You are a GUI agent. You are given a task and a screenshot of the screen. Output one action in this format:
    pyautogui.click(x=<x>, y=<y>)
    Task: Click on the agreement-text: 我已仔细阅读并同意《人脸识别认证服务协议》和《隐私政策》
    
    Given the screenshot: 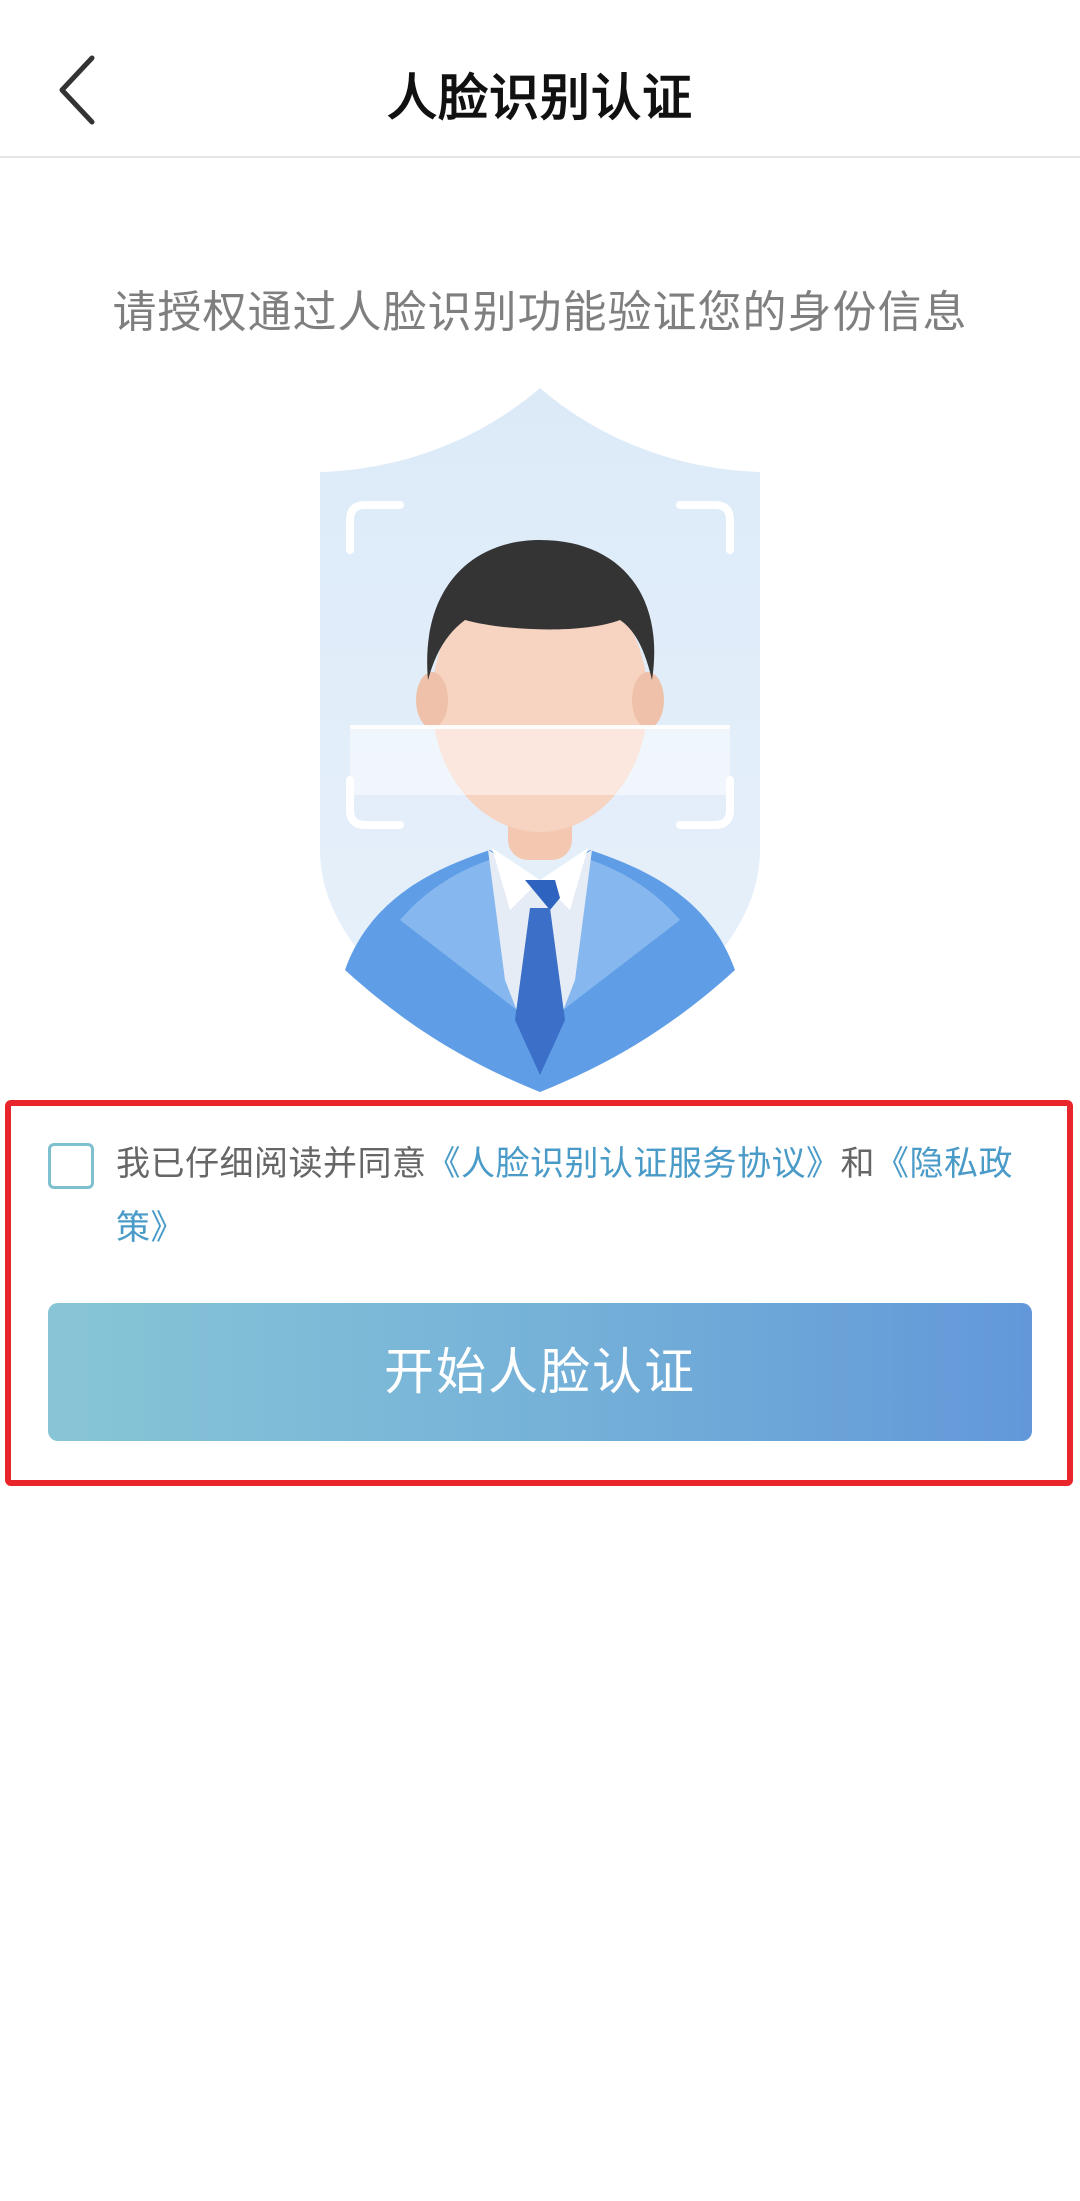 What is the action you would take?
    pyautogui.click(x=576, y=1196)
    